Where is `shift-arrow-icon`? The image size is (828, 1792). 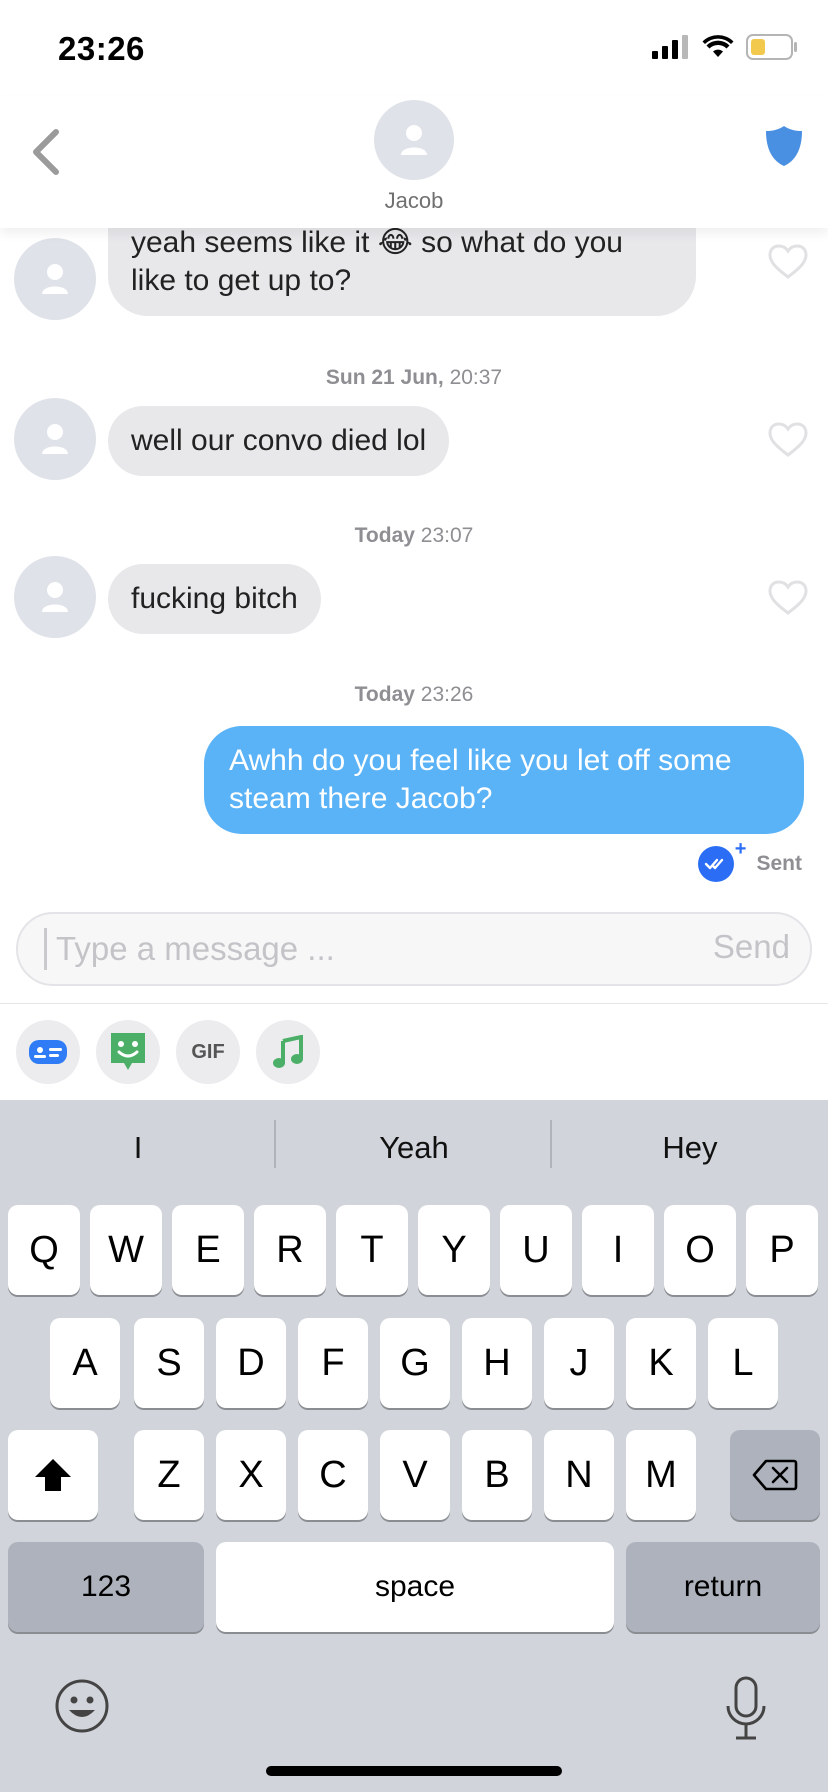
shift-arrow-icon is located at coordinates (53, 1475).